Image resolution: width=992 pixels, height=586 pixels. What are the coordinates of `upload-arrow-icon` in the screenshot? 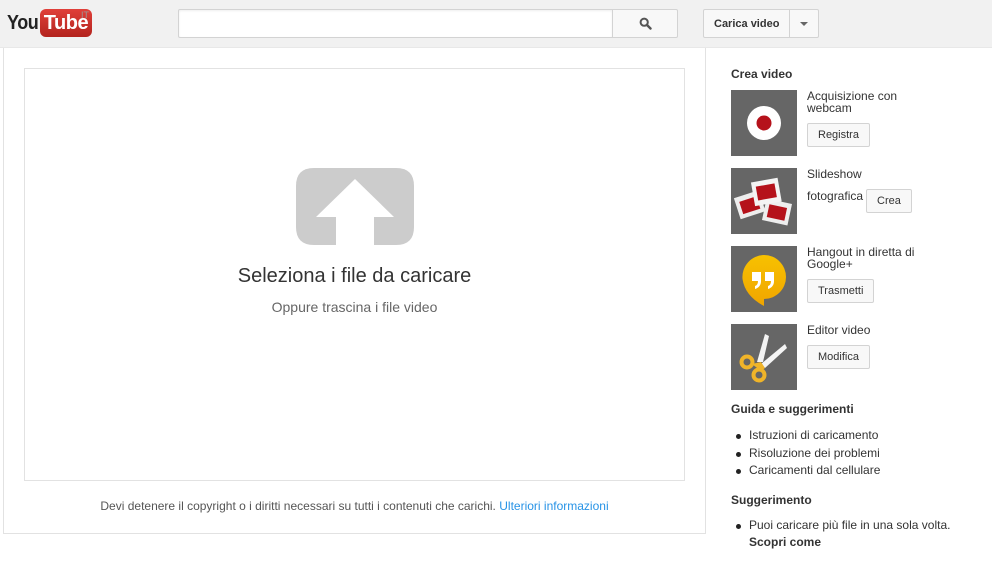 It's located at (355, 206).